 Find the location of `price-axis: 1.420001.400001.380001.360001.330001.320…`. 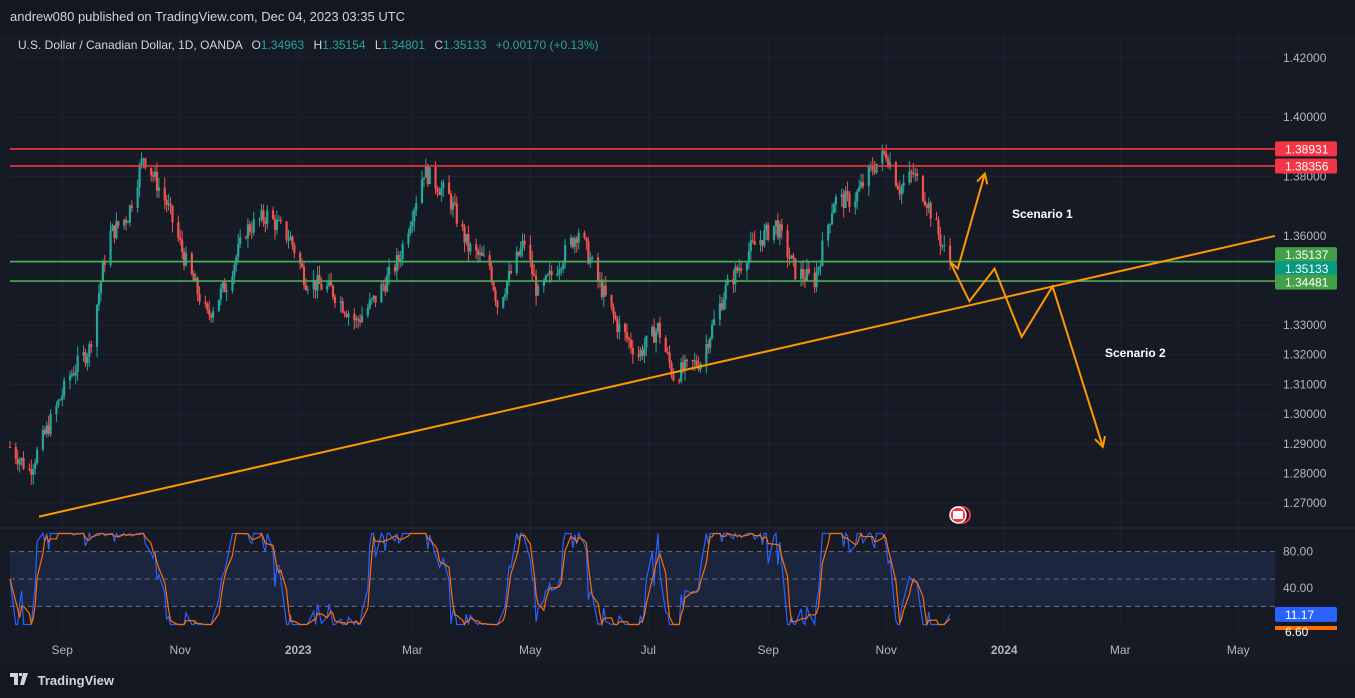

price-axis: 1.420001.400001.380001.360001.330001.320… is located at coordinates (1305, 323).